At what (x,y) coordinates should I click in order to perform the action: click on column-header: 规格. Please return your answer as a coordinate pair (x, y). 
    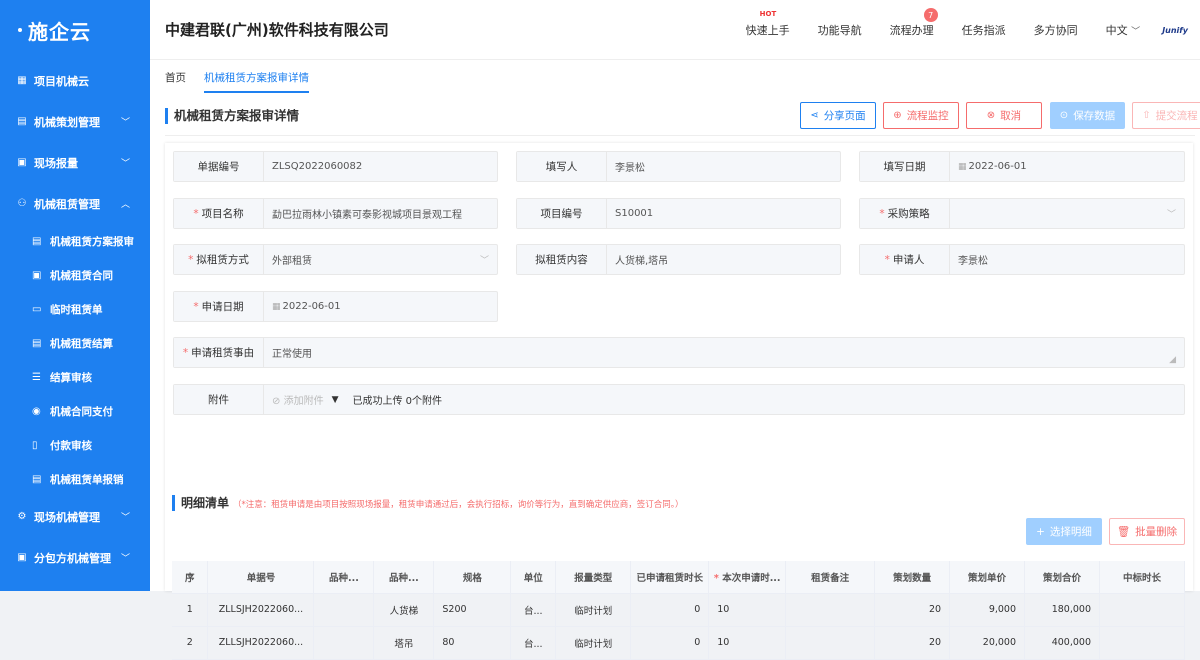
    Looking at the image, I should click on (472, 577).